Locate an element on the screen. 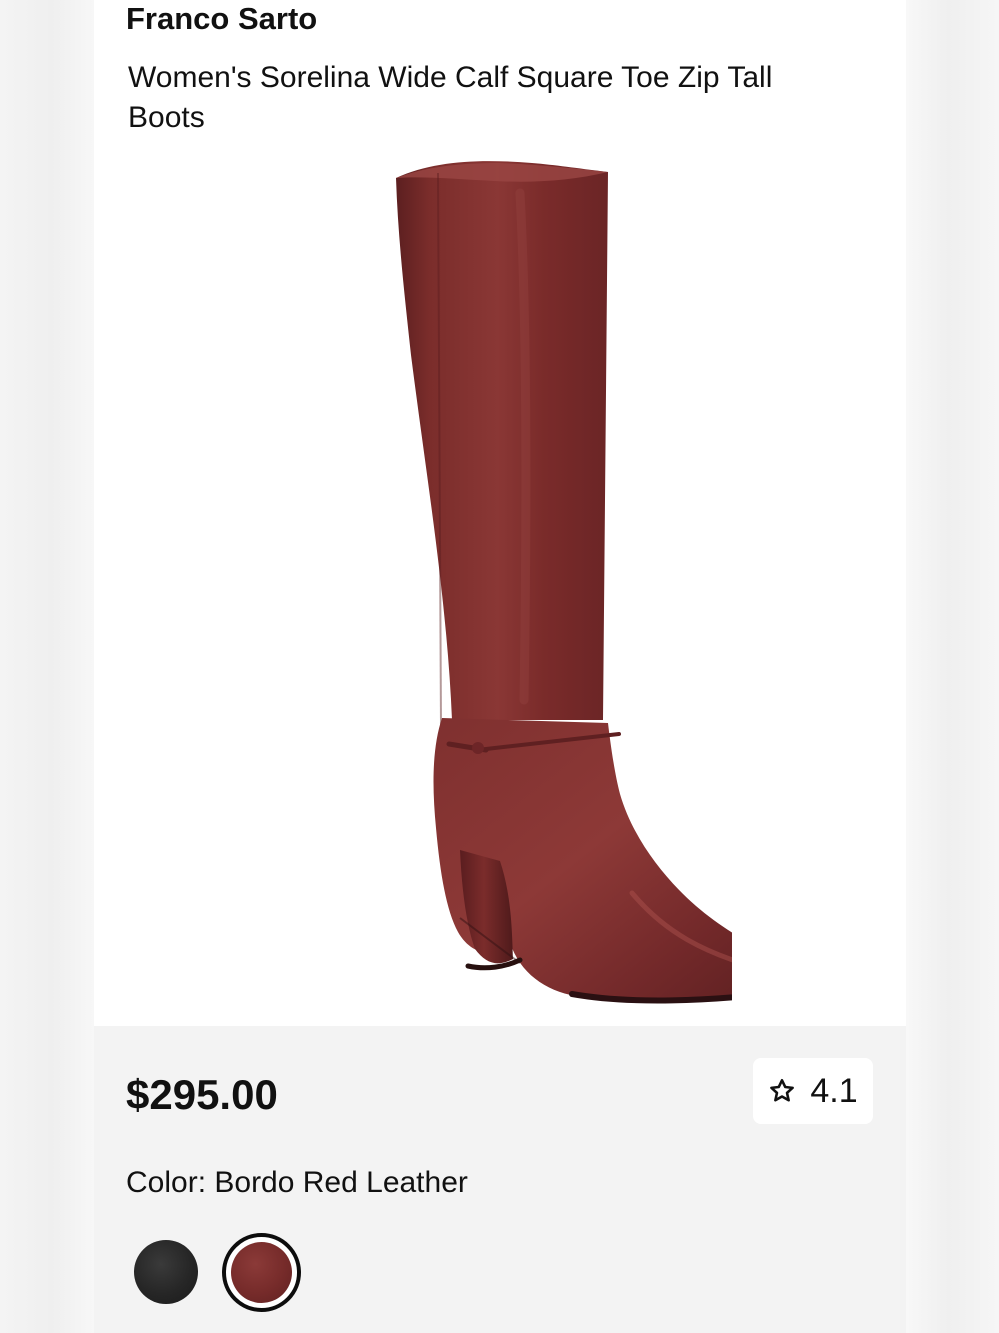 The width and height of the screenshot is (999, 1333). product-price: $295.00 is located at coordinates (202, 1094).